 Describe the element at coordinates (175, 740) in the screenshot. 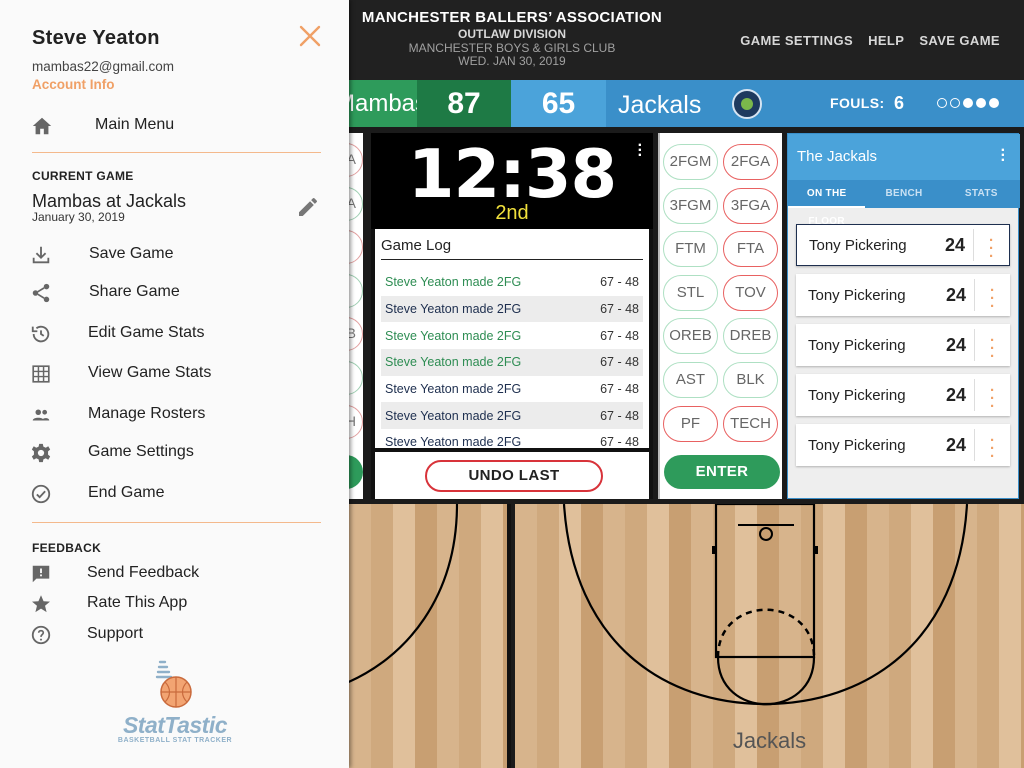

I see `brand-tagline: BASKETBALL STAT TRACKER` at that location.